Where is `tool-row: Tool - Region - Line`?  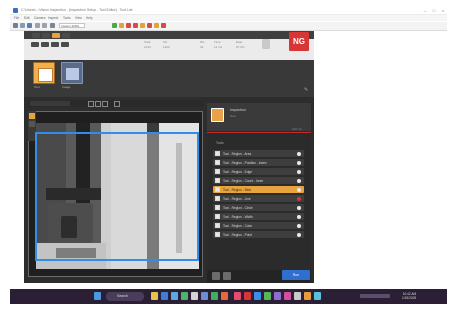
tool-row: Tool - Region - Line is located at coordinates (258, 198).